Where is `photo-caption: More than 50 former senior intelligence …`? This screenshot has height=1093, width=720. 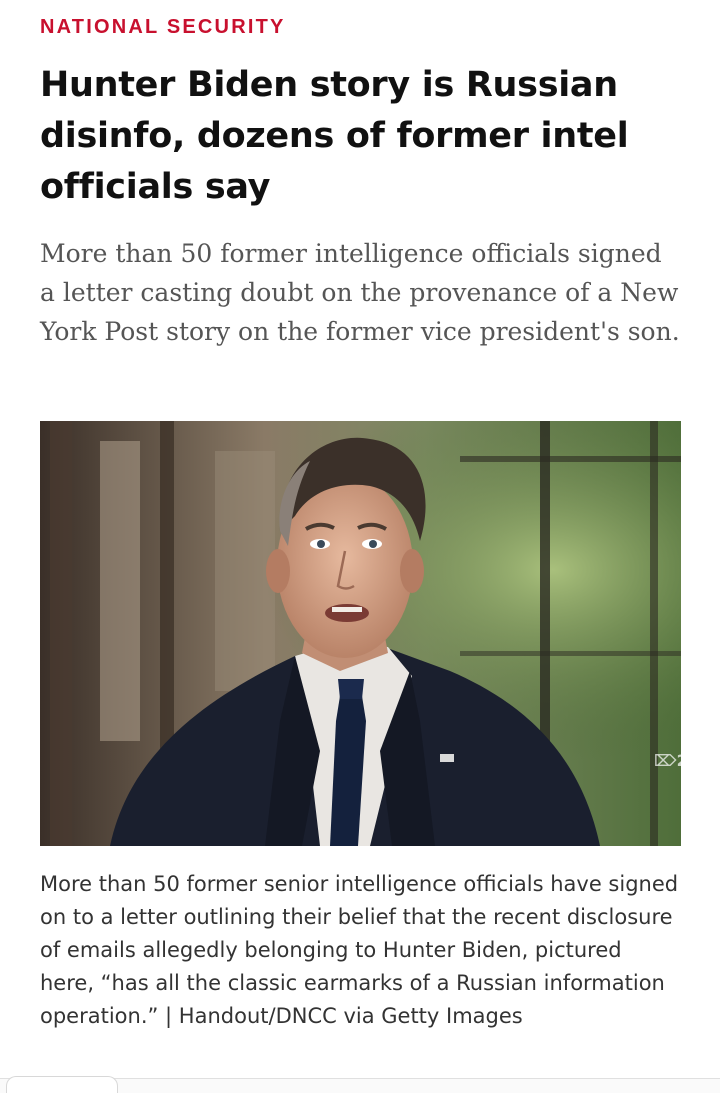 photo-caption: More than 50 former senior intelligence … is located at coordinates (359, 950).